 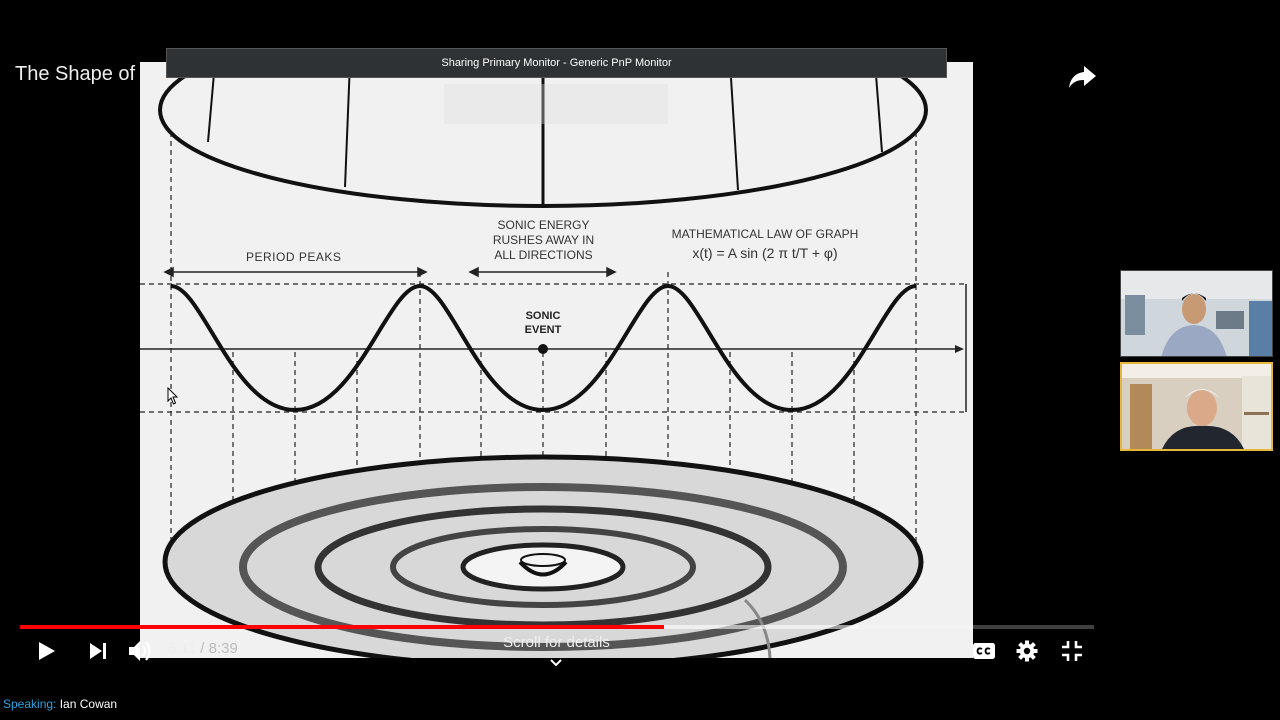 I want to click on period-arrow, so click(x=390, y=272).